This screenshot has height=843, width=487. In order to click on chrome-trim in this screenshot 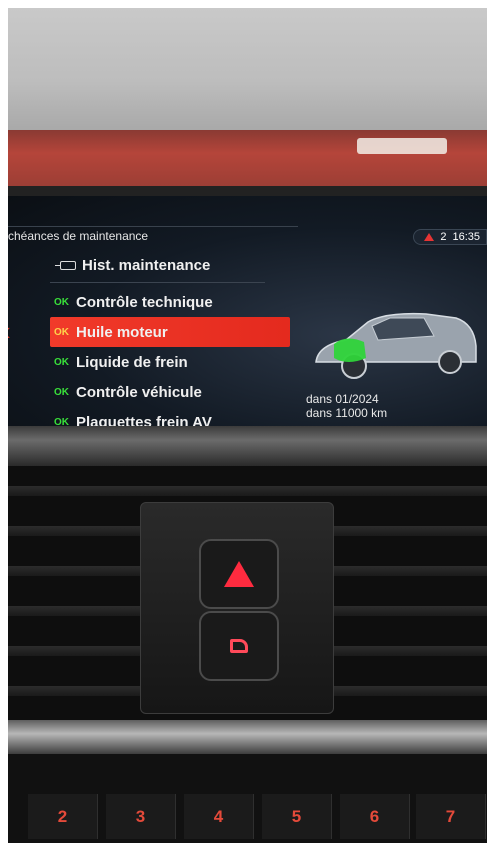, I will do `click(247, 737)`.